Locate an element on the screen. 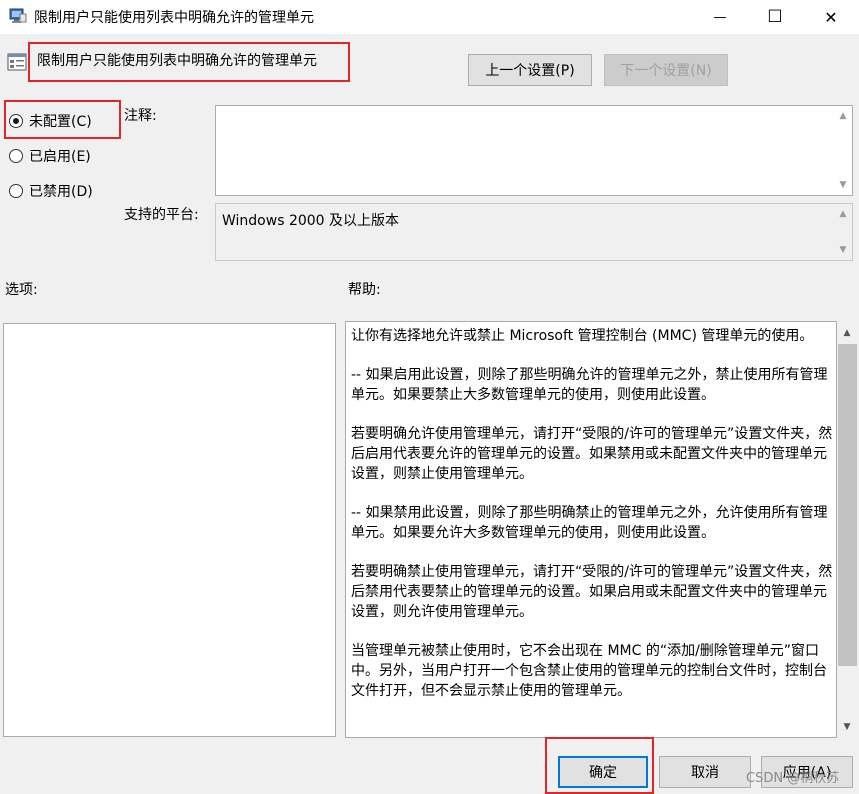 This screenshot has height=794, width=859. radio-enabled: 已启用(E) is located at coordinates (50, 156).